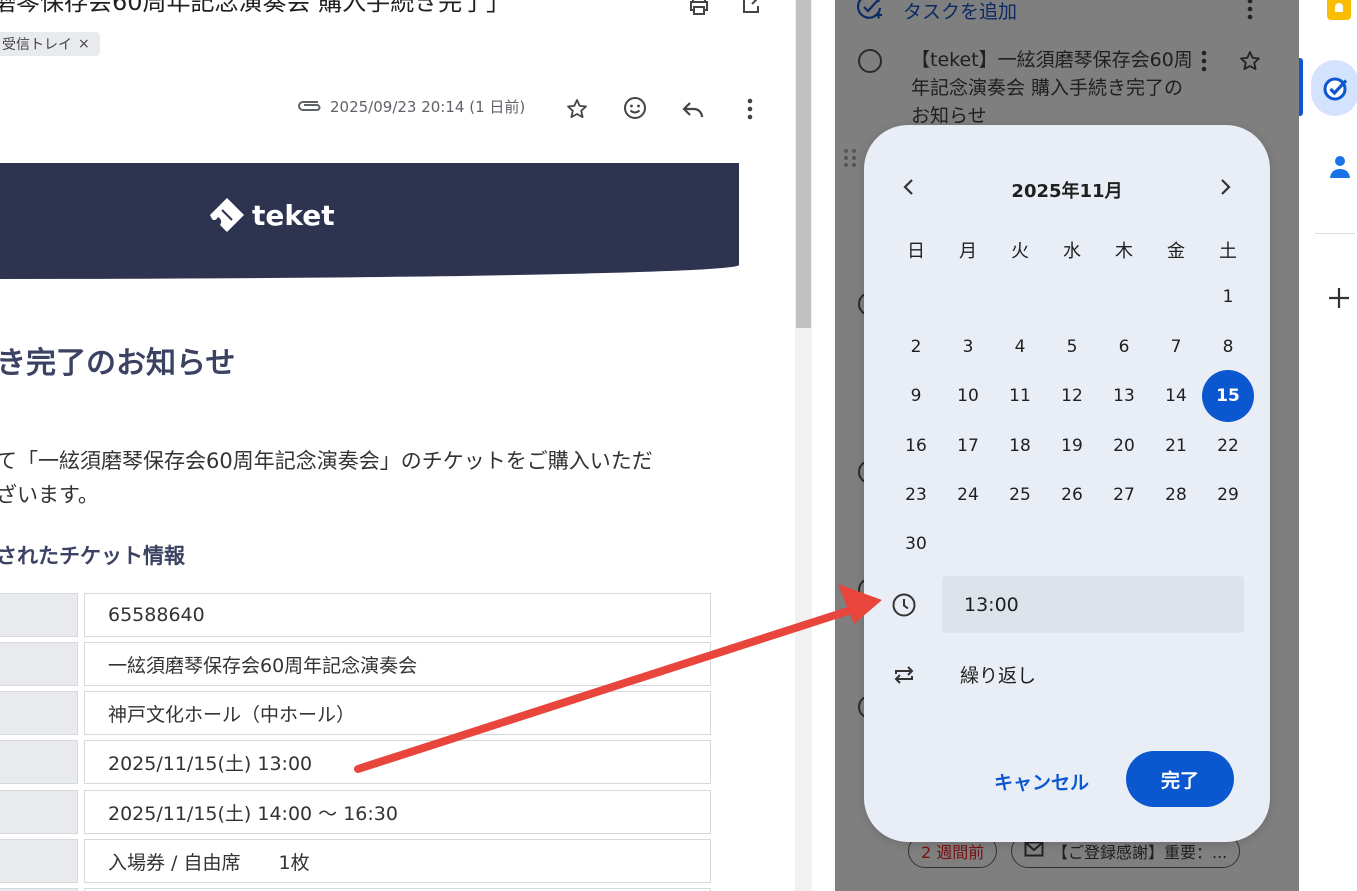  Describe the element at coordinates (1301, 87) in the screenshot. I see `active-indicator` at that location.